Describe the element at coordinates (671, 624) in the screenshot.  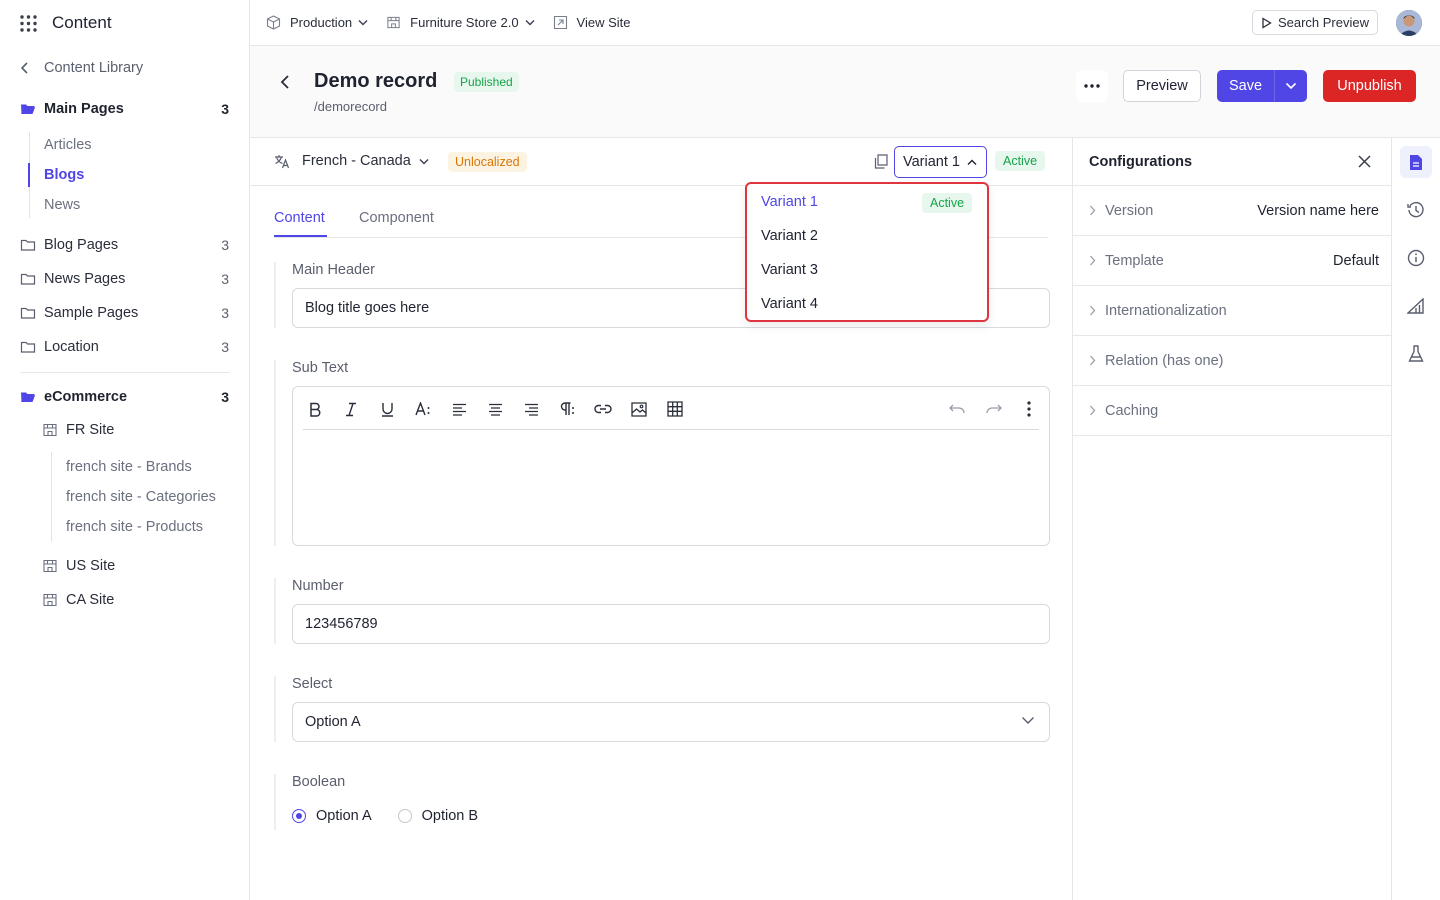
I see `number-input: 123456789` at that location.